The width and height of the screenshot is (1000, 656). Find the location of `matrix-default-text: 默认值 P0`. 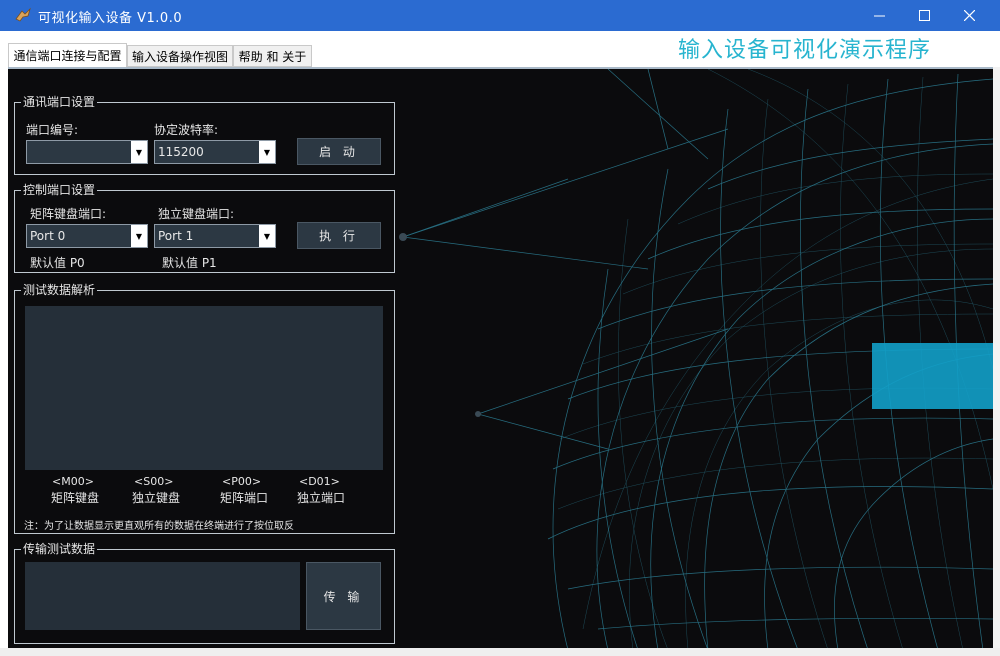

matrix-default-text: 默认值 P0 is located at coordinates (57, 263).